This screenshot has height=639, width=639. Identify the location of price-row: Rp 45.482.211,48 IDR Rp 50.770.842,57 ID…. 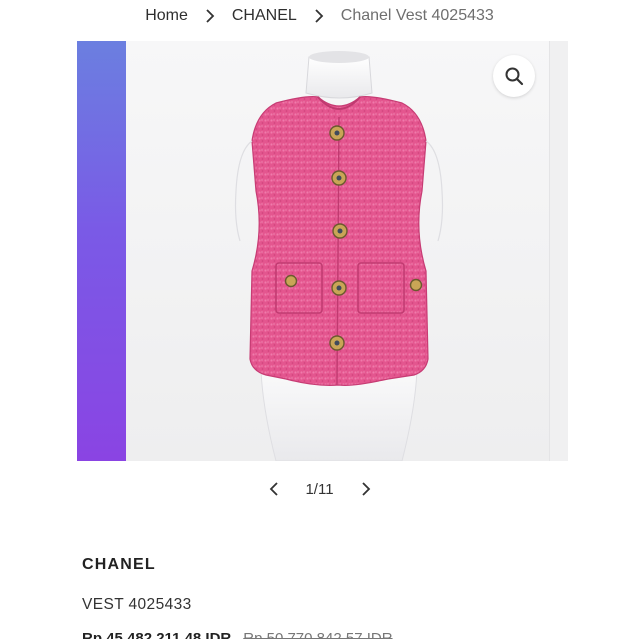
(237, 634).